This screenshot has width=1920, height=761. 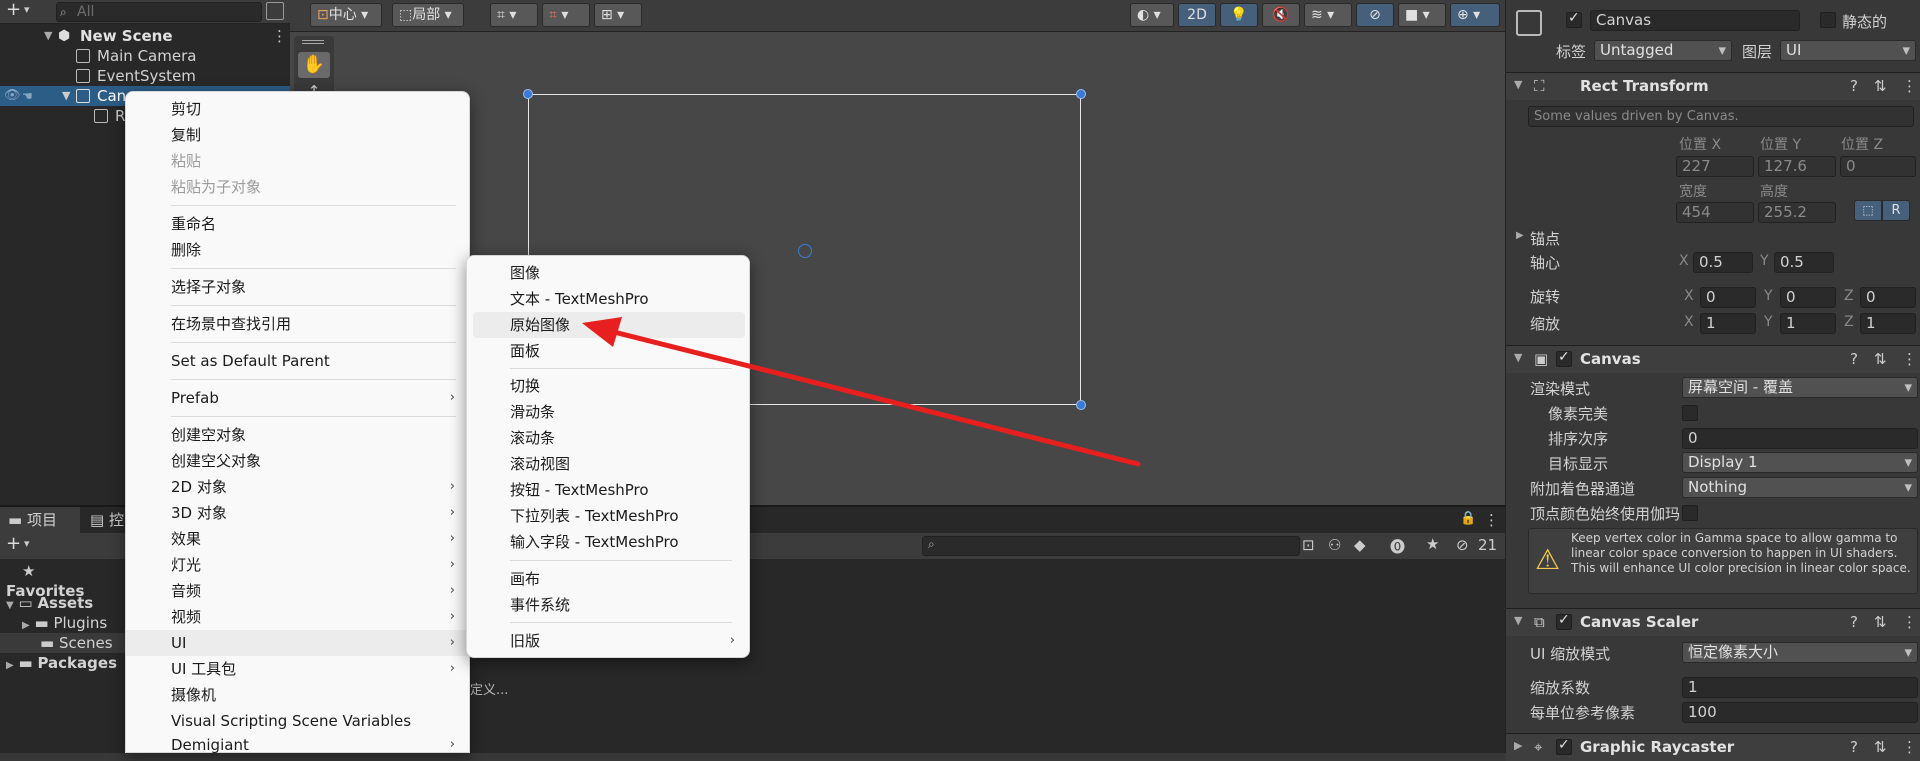 What do you see at coordinates (297, 435) in the screenshot?
I see `menu-item-create-empty: 创建空对象` at bounding box center [297, 435].